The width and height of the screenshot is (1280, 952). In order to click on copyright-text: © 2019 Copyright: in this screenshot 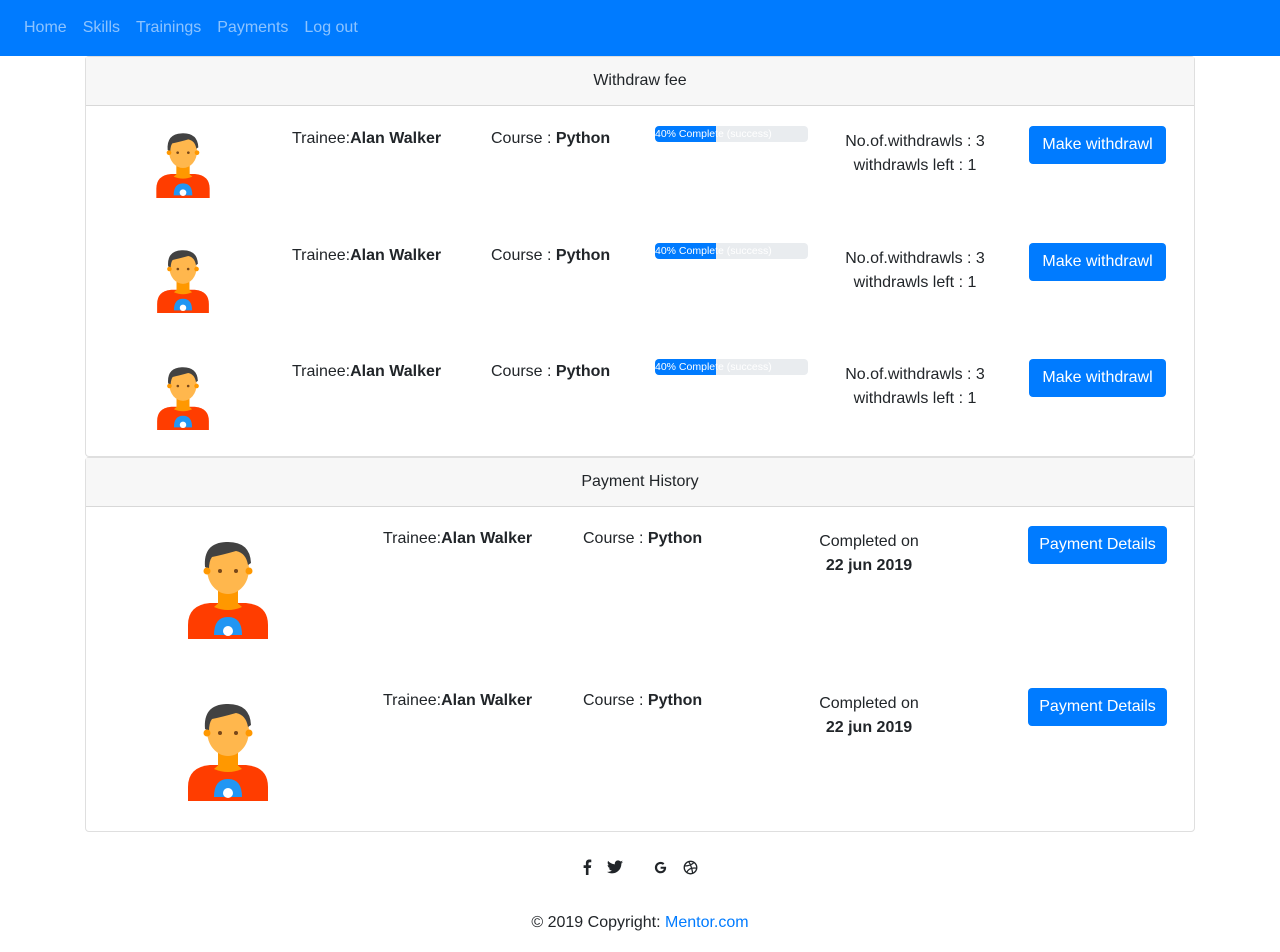, I will do `click(598, 922)`.